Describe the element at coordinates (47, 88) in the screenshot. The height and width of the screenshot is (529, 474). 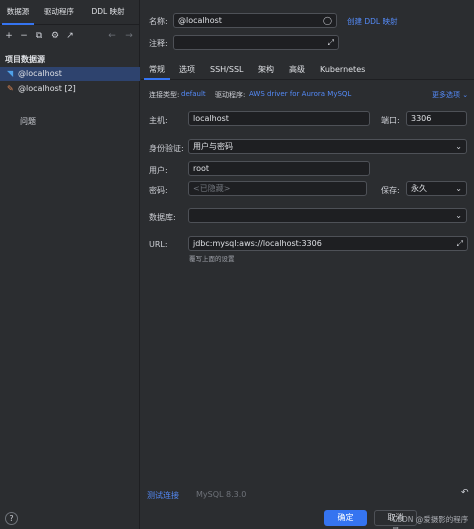
I see `data-source-label: @localhost [2]` at that location.